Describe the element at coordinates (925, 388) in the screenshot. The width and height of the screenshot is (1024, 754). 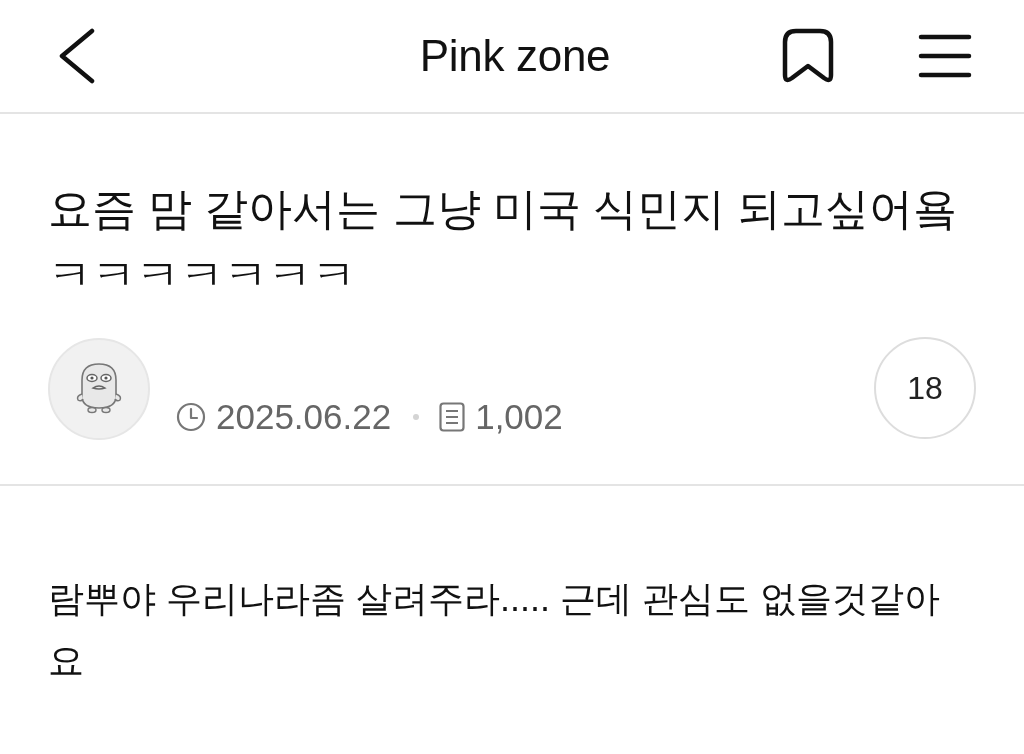
I see `comment-count-button: 18` at that location.